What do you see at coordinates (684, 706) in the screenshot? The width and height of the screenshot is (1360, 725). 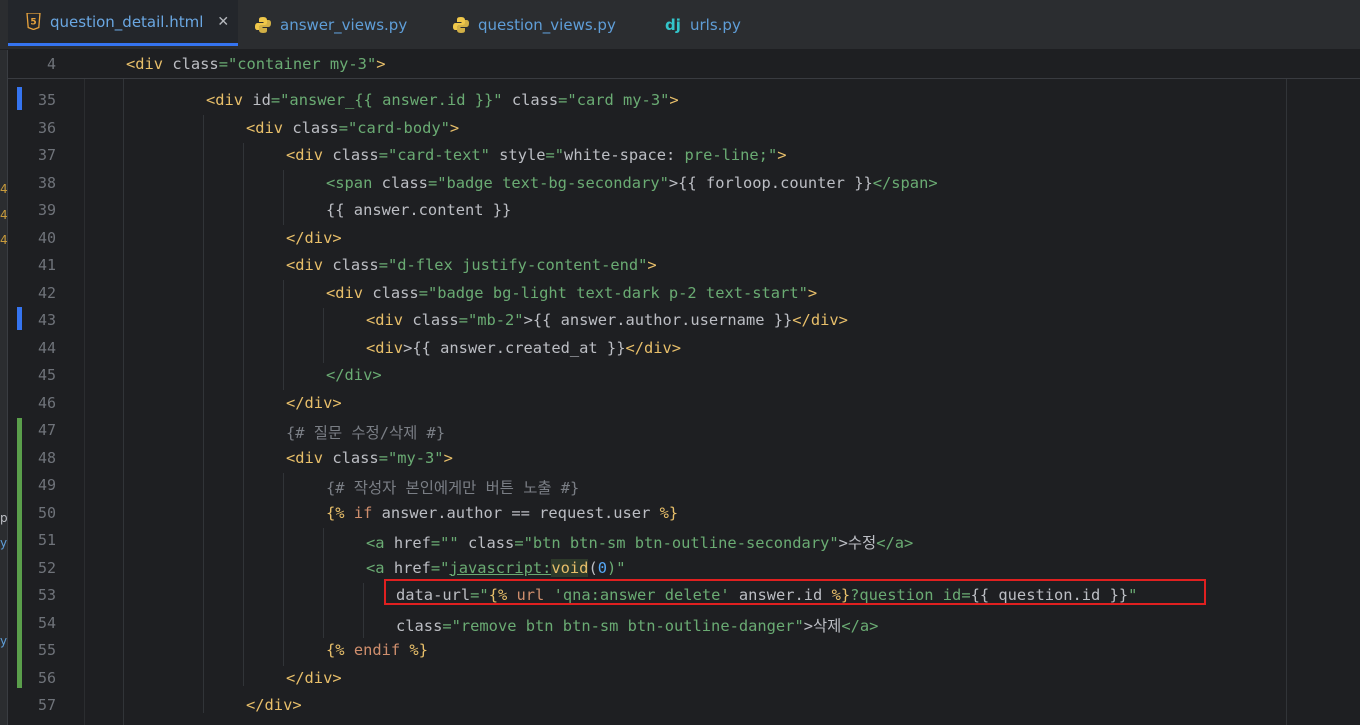 I see `code-row: 57 </div>` at bounding box center [684, 706].